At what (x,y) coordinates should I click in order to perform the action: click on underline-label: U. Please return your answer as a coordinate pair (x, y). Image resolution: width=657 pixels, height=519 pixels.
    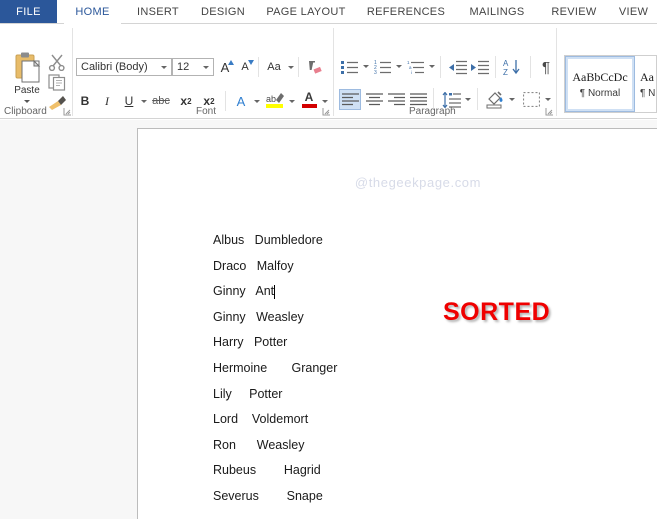
    Looking at the image, I should click on (129, 101).